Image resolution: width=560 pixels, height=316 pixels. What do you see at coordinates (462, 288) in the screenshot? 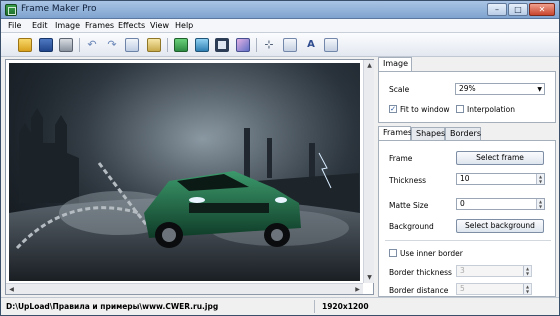
I see `border-distance-value: 5` at bounding box center [462, 288].